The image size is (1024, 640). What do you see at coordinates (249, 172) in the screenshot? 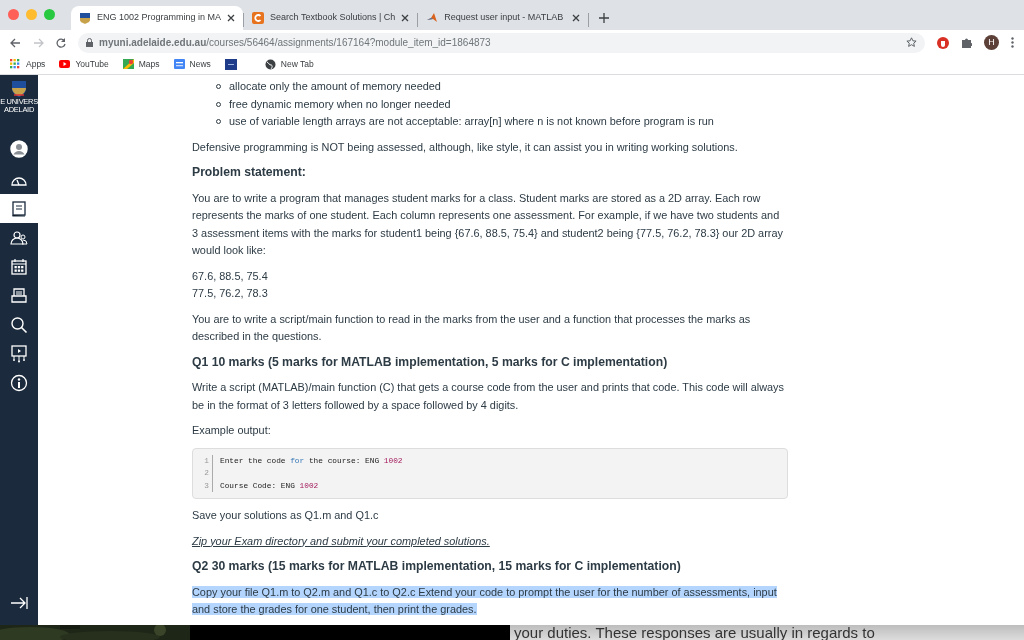
I see `section-heading: Problem statement:` at bounding box center [249, 172].